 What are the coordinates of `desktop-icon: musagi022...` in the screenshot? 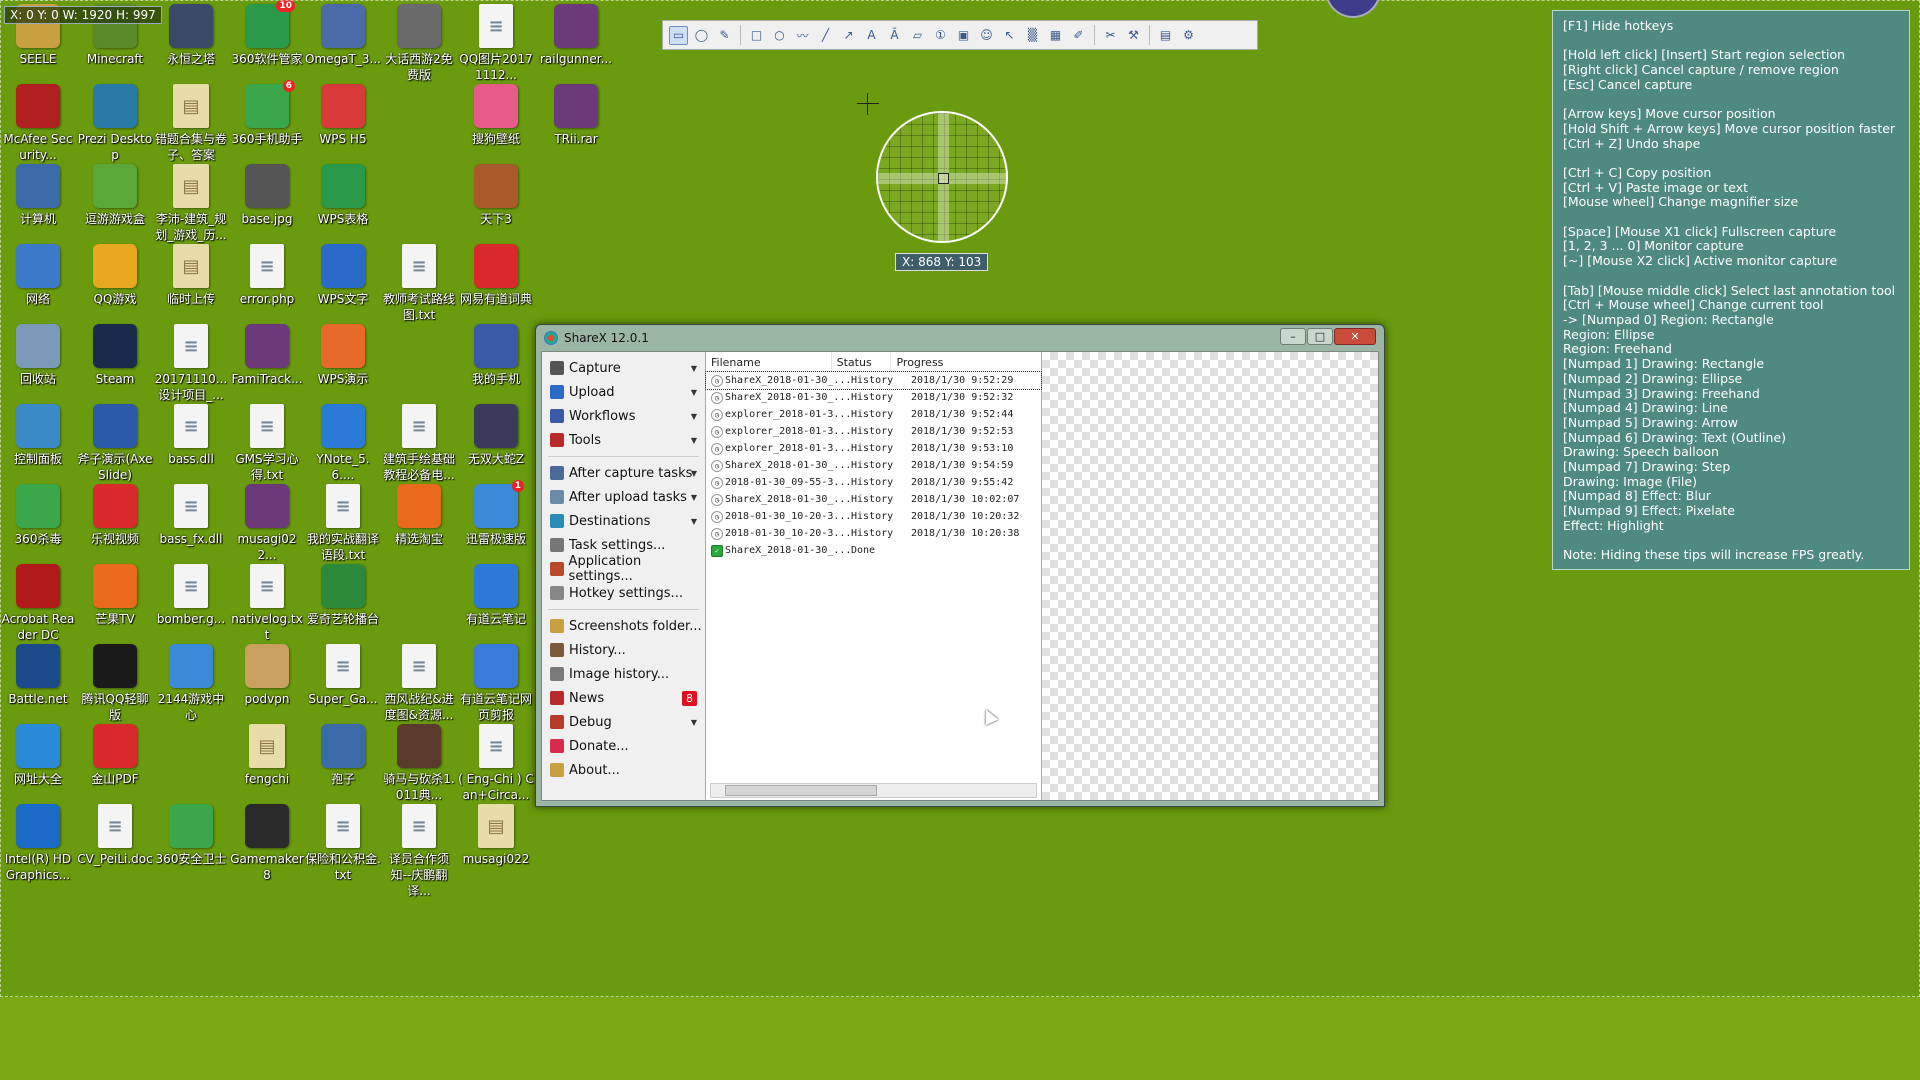 It's located at (267, 523).